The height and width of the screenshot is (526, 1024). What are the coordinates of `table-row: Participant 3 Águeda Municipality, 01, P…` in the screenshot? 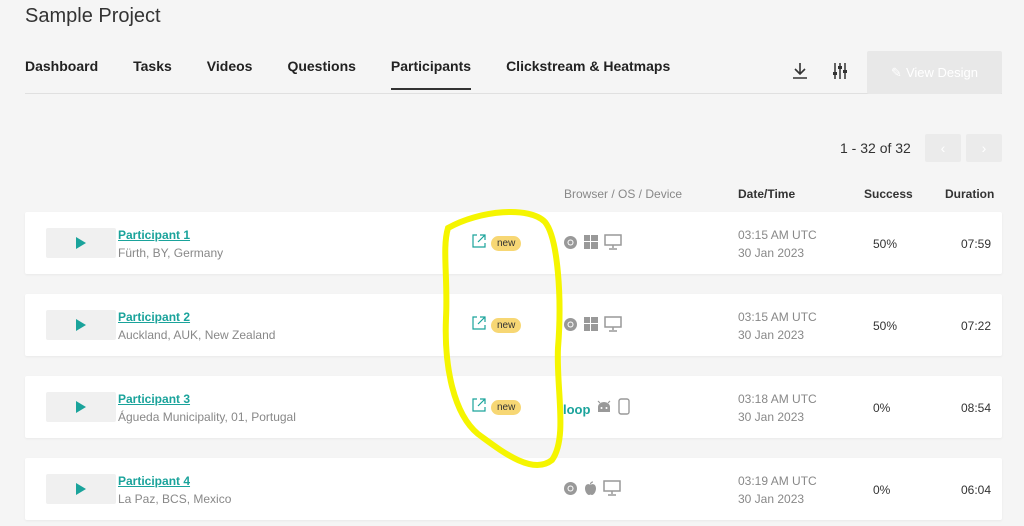 It's located at (513, 407).